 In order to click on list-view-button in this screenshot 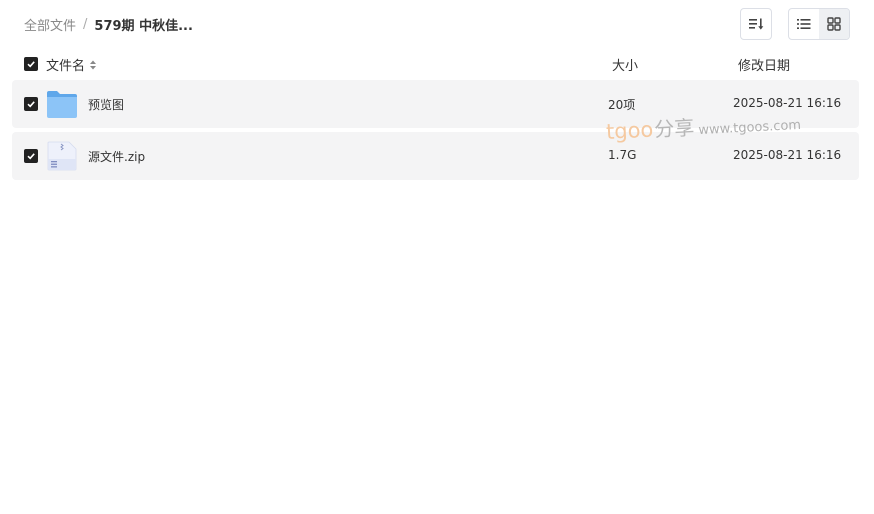, I will do `click(804, 24)`.